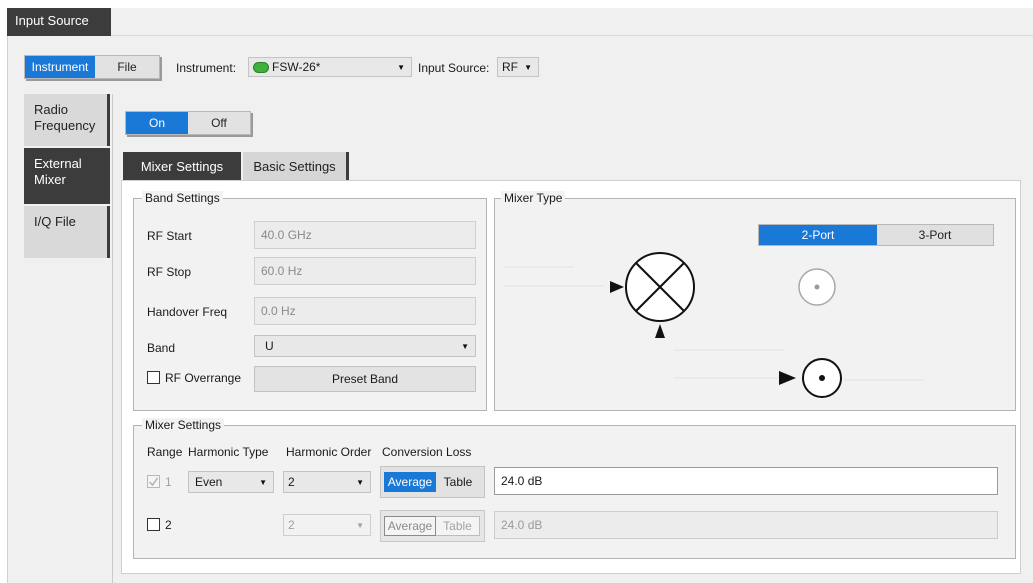  Describe the element at coordinates (291, 525) in the screenshot. I see `harmonic-order-value-2: 2` at that location.